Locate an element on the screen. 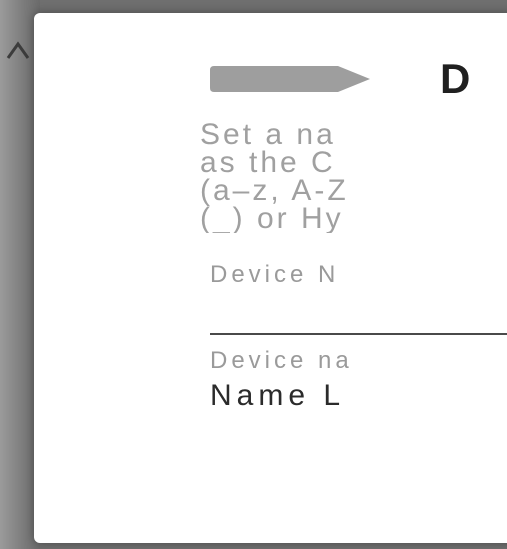  description-line: (_) or Hy is located at coordinates (272, 218).